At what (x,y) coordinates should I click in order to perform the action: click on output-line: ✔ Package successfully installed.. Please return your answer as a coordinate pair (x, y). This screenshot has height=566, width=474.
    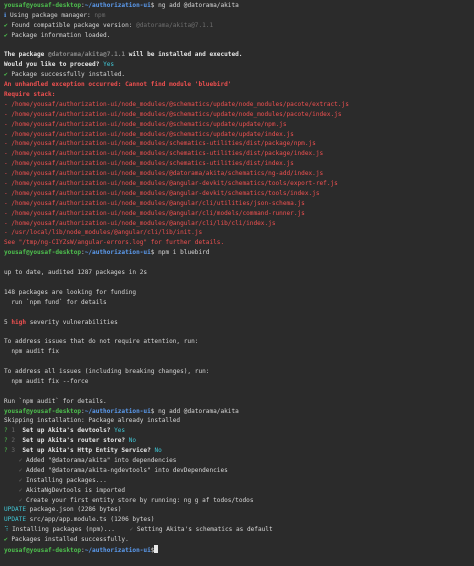
    Looking at the image, I should click on (65, 75).